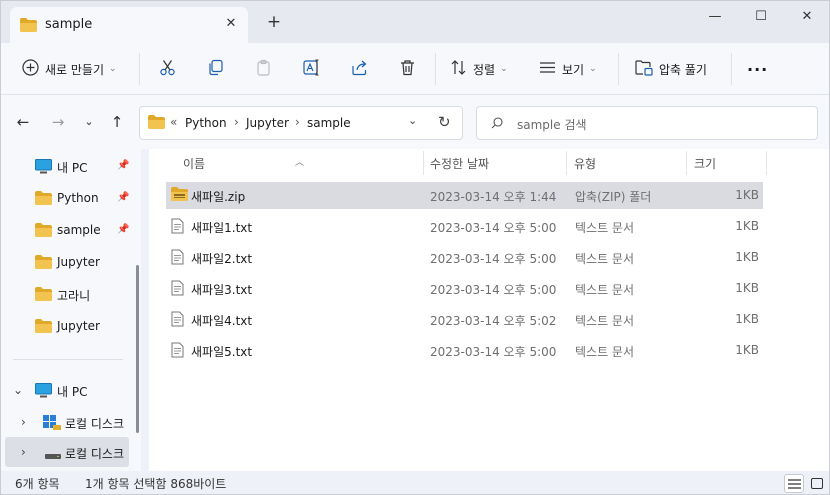 This screenshot has height=495, width=830. I want to click on nav-item-jupyter: Jupyter, so click(67, 262).